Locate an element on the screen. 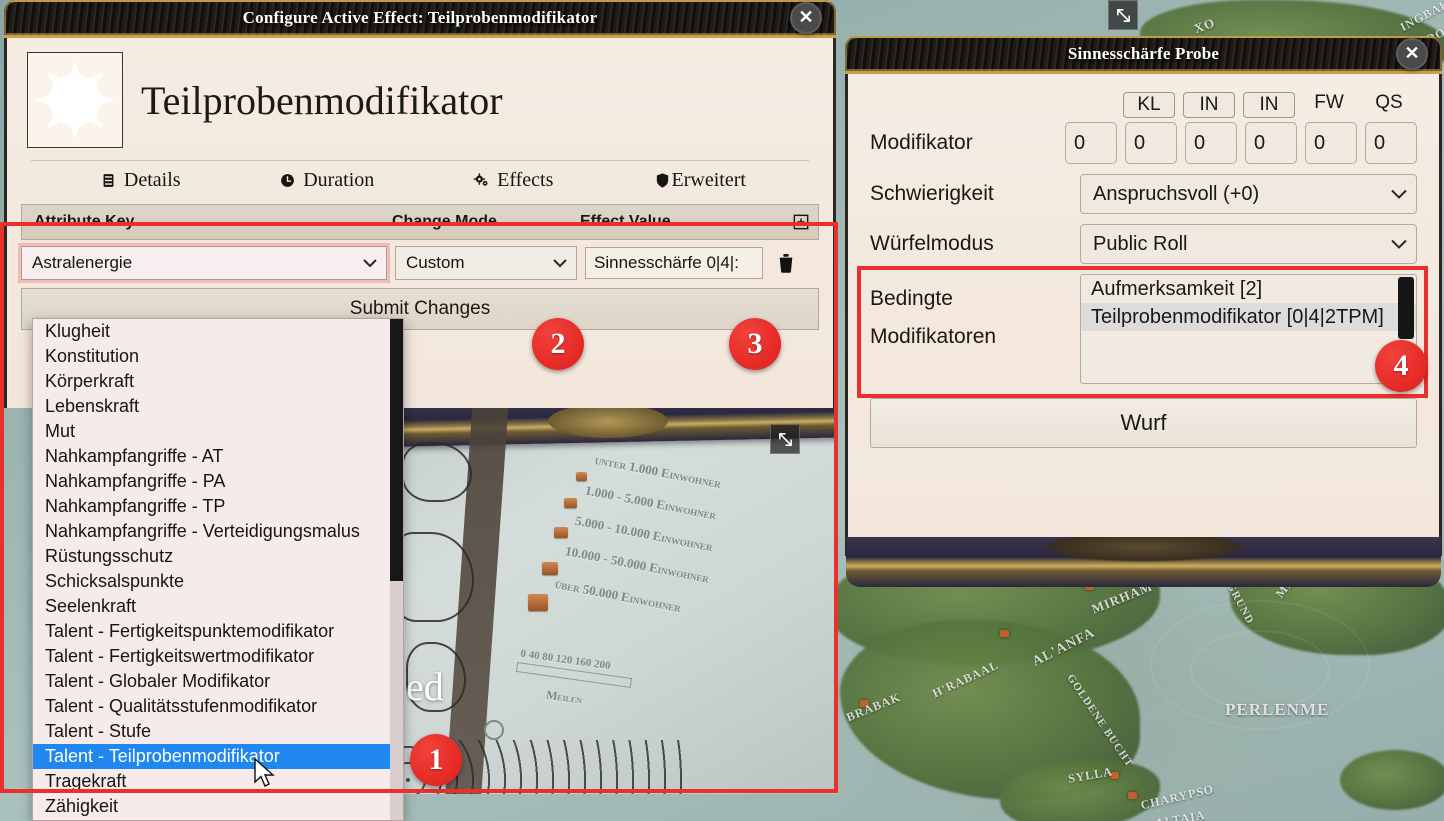  rollmode-row: Würfelmodus Public Roll is located at coordinates (1143, 244).